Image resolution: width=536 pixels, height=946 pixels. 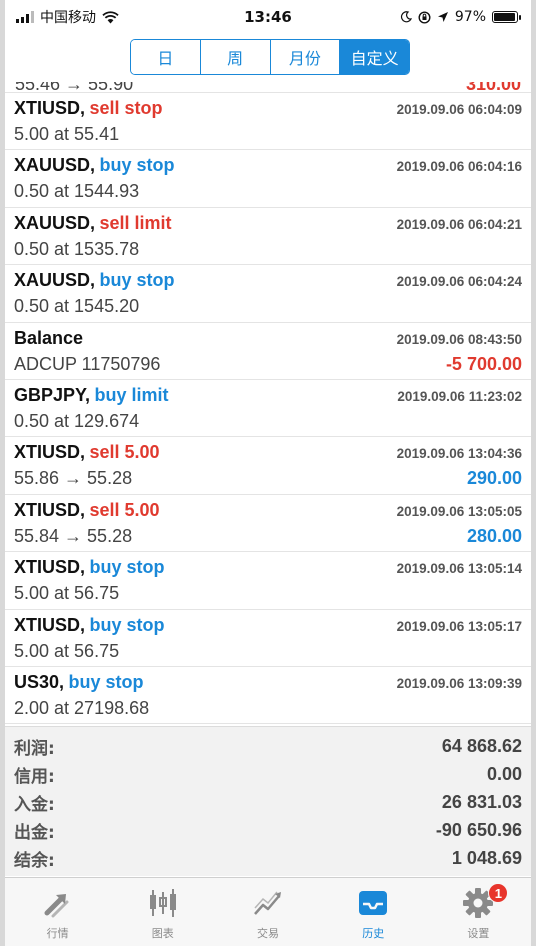 I want to click on tab-settings-gear: 设置 1, so click(x=478, y=912).